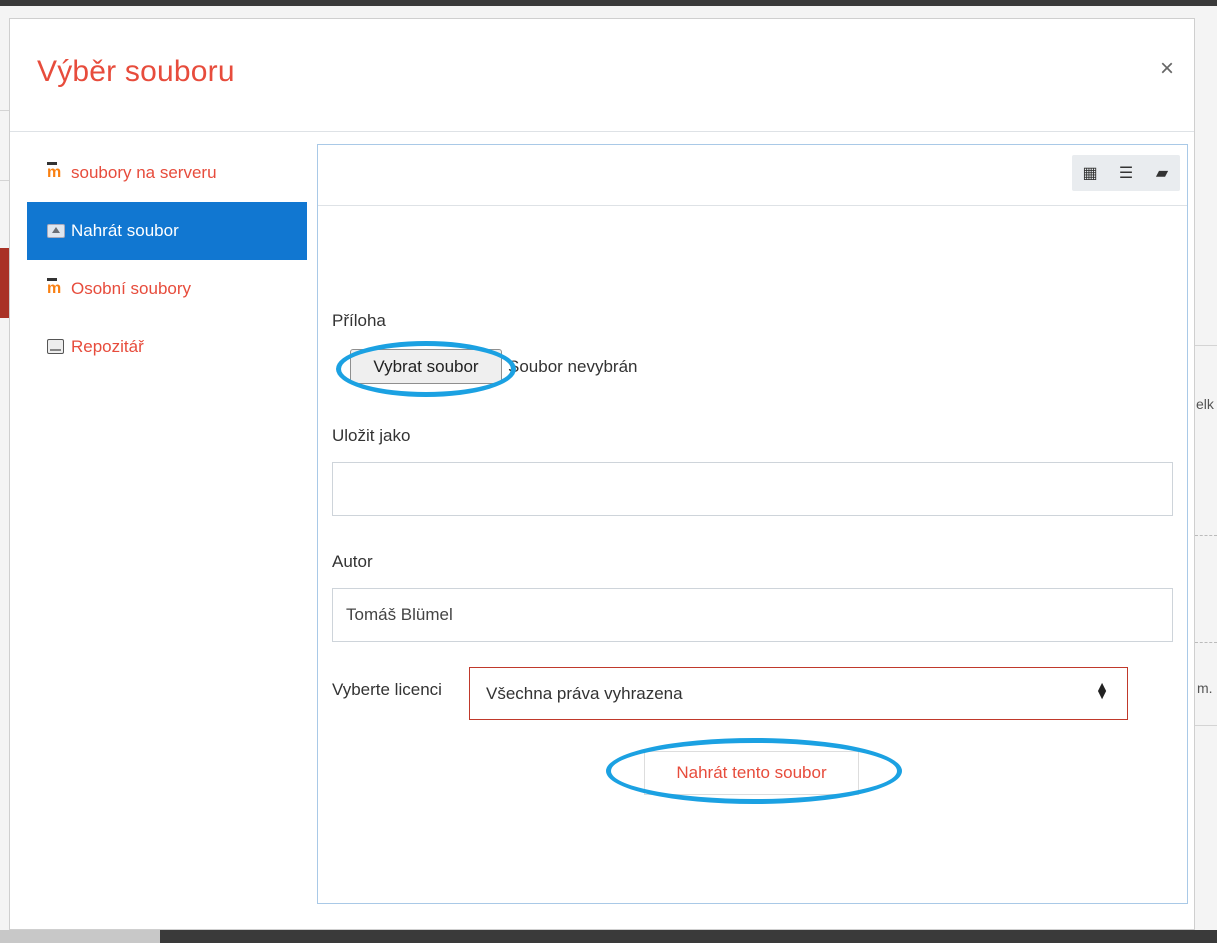  I want to click on attachment-label: Příloha, so click(359, 320).